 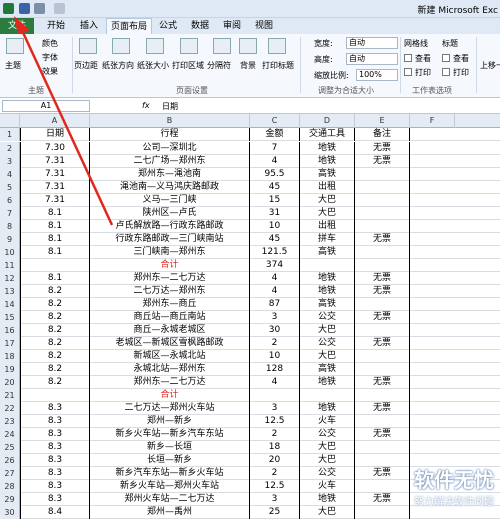 What do you see at coordinates (59, 8) in the screenshot?
I see `redo-icon` at bounding box center [59, 8].